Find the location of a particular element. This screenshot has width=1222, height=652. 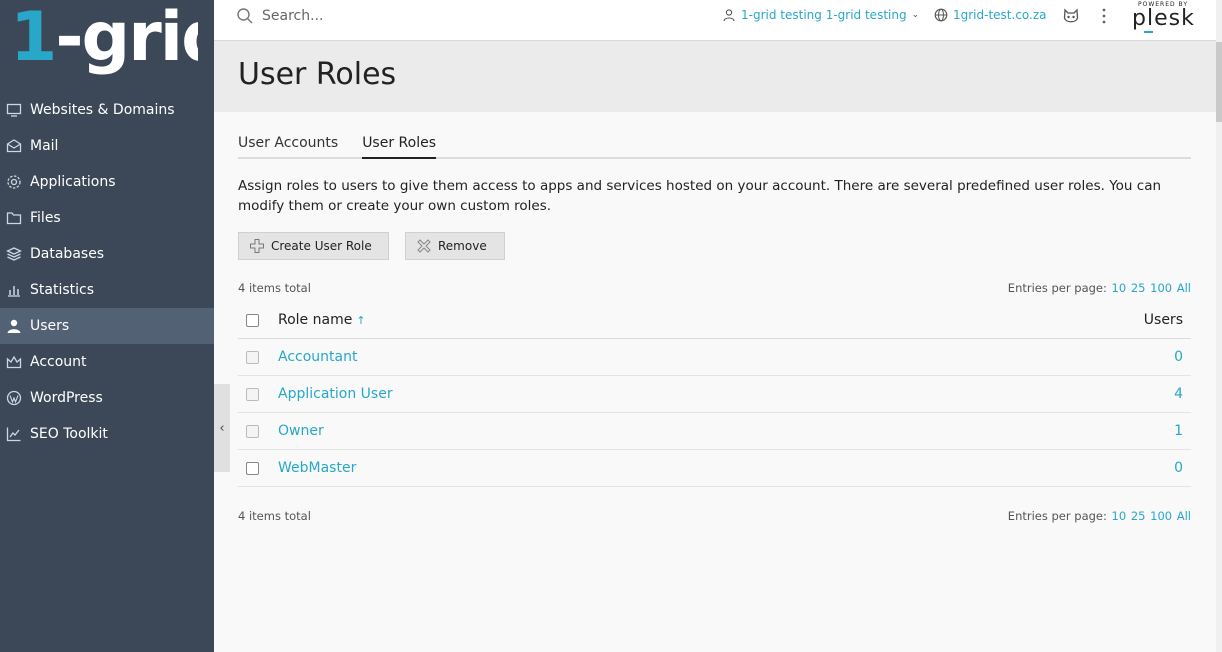

page-title: User Roles is located at coordinates (317, 74).